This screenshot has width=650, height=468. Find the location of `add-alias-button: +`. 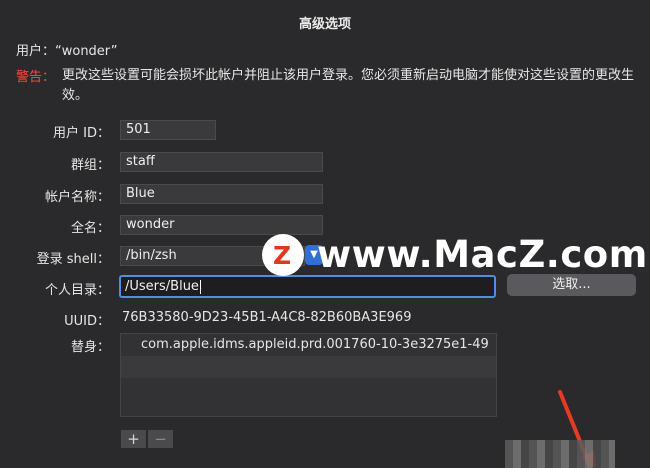

add-alias-button: + is located at coordinates (133, 439).